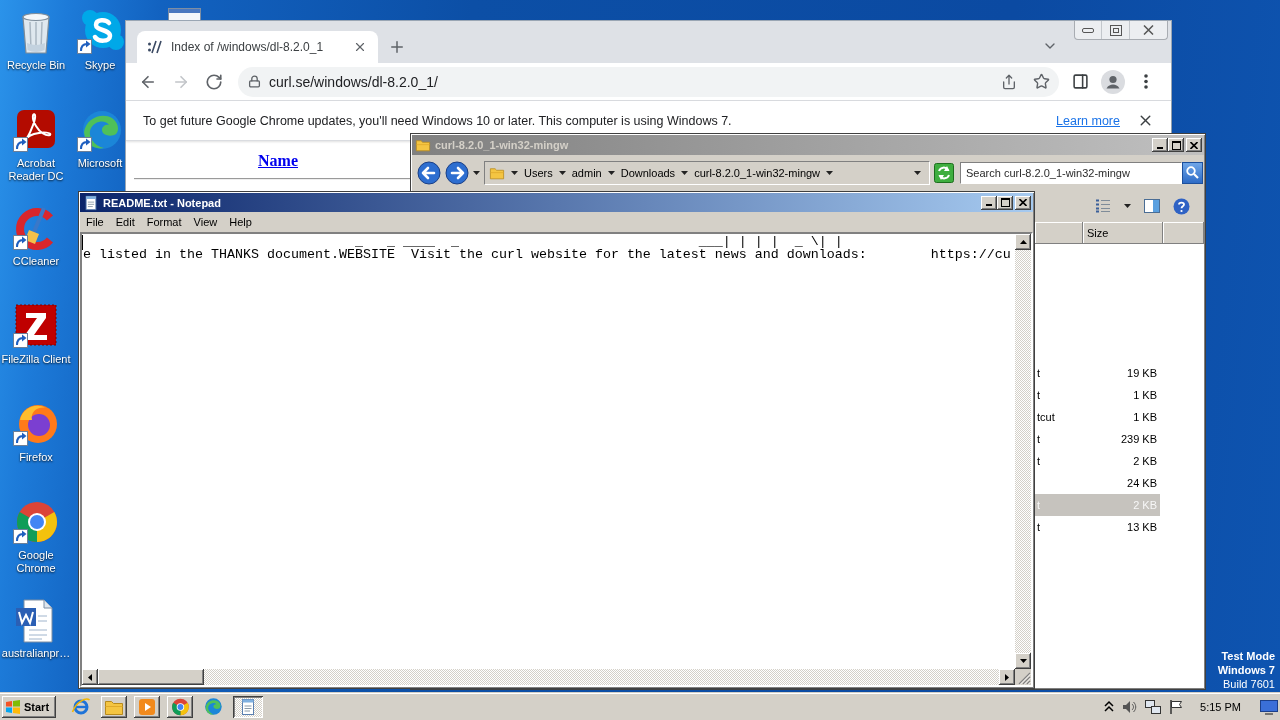 The width and height of the screenshot is (1280, 720). What do you see at coordinates (240, 222) in the screenshot?
I see `menu-item: Help` at bounding box center [240, 222].